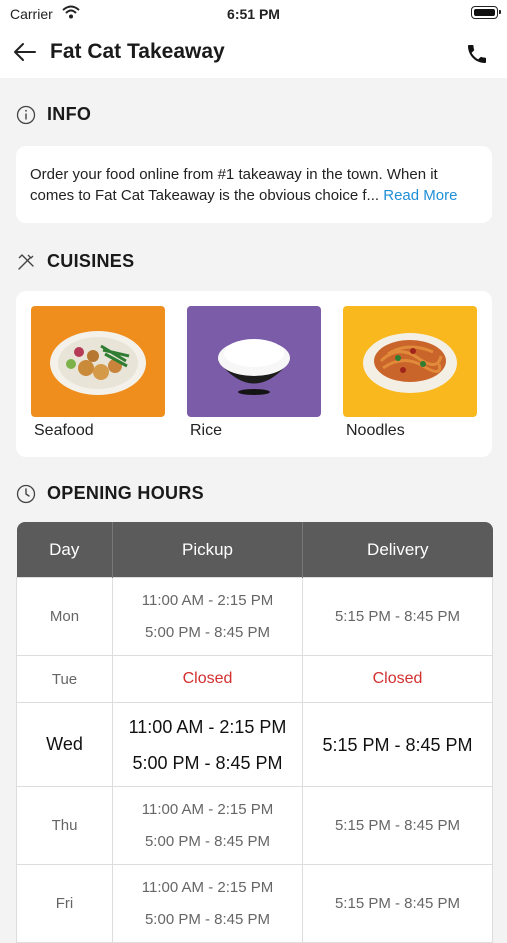  What do you see at coordinates (207, 679) in the screenshot?
I see `pickup-closed-cell: Closed` at bounding box center [207, 679].